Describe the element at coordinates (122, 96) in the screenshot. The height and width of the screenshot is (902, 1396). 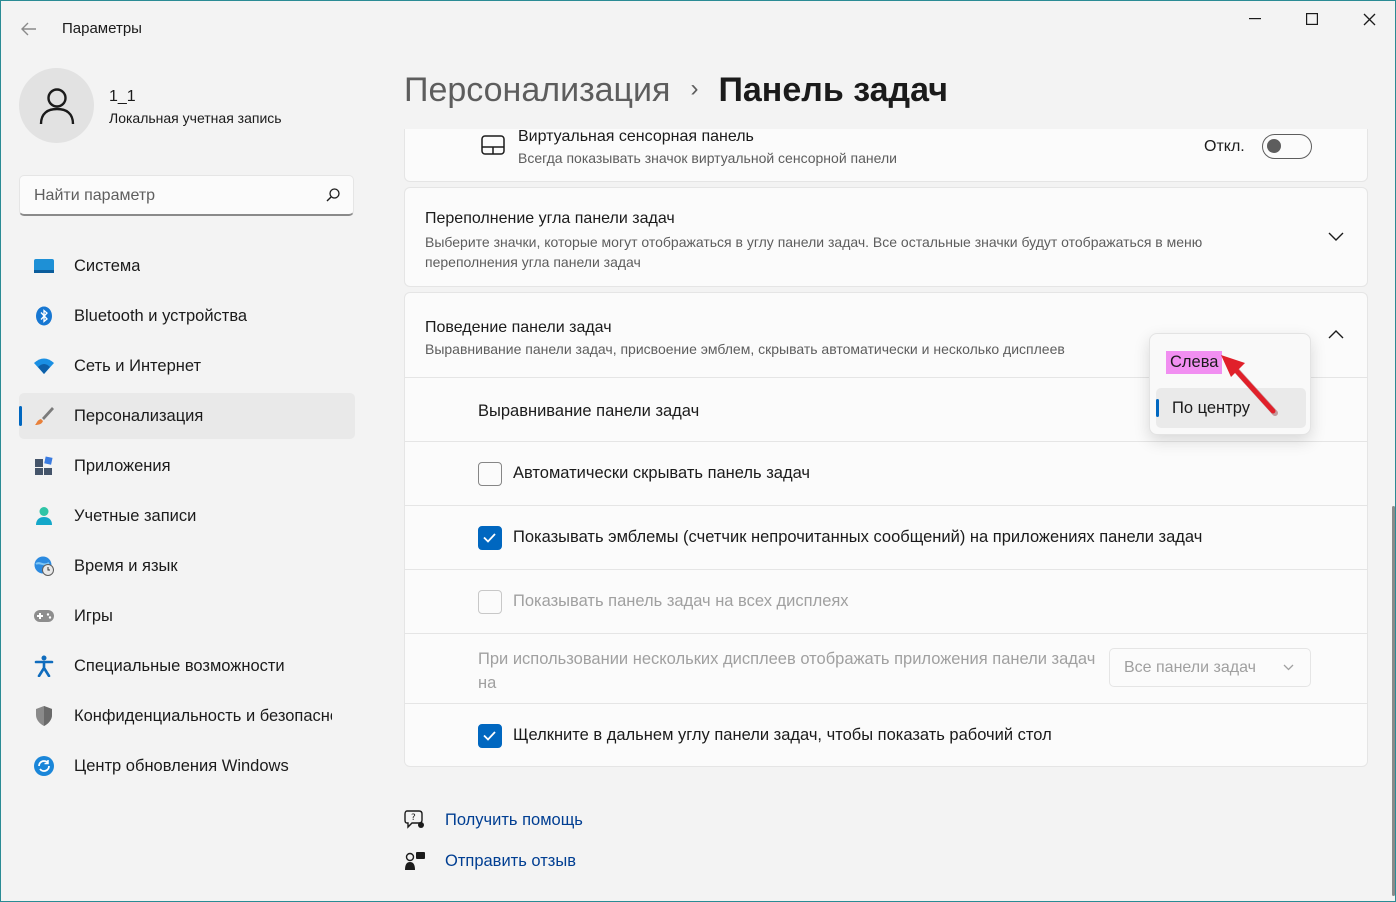
I see `user-name: 1_1` at that location.